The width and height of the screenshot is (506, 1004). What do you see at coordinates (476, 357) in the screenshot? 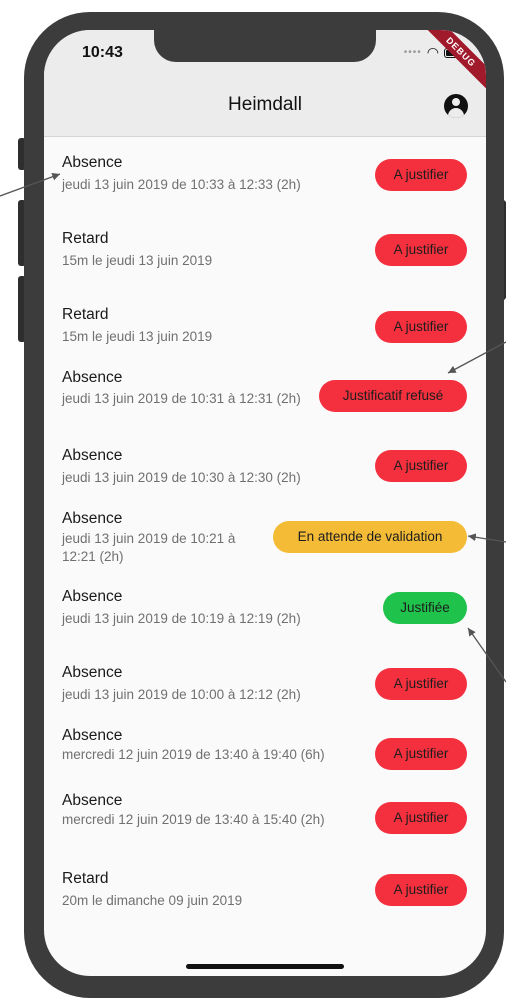
I see `annotation-arrow-refused` at bounding box center [476, 357].